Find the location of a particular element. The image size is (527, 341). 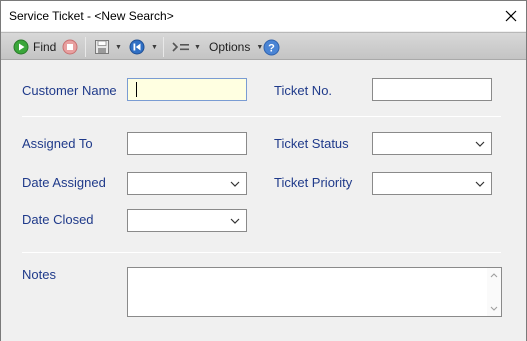

title-bar: Service Ticket - <New Search> is located at coordinates (263, 16).